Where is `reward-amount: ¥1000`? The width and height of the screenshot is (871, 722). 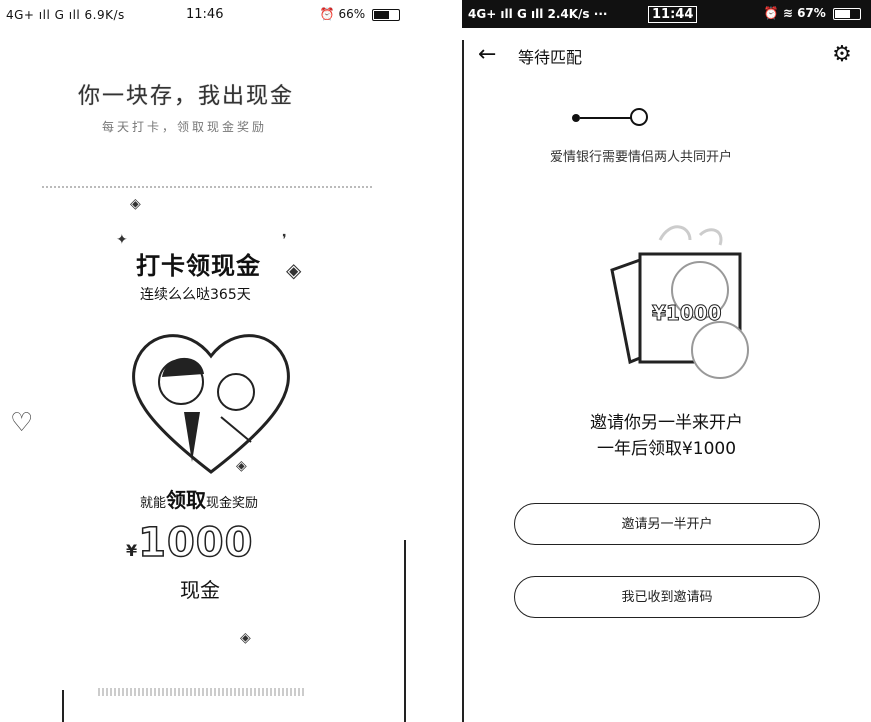 reward-amount: ¥1000 is located at coordinates (190, 543).